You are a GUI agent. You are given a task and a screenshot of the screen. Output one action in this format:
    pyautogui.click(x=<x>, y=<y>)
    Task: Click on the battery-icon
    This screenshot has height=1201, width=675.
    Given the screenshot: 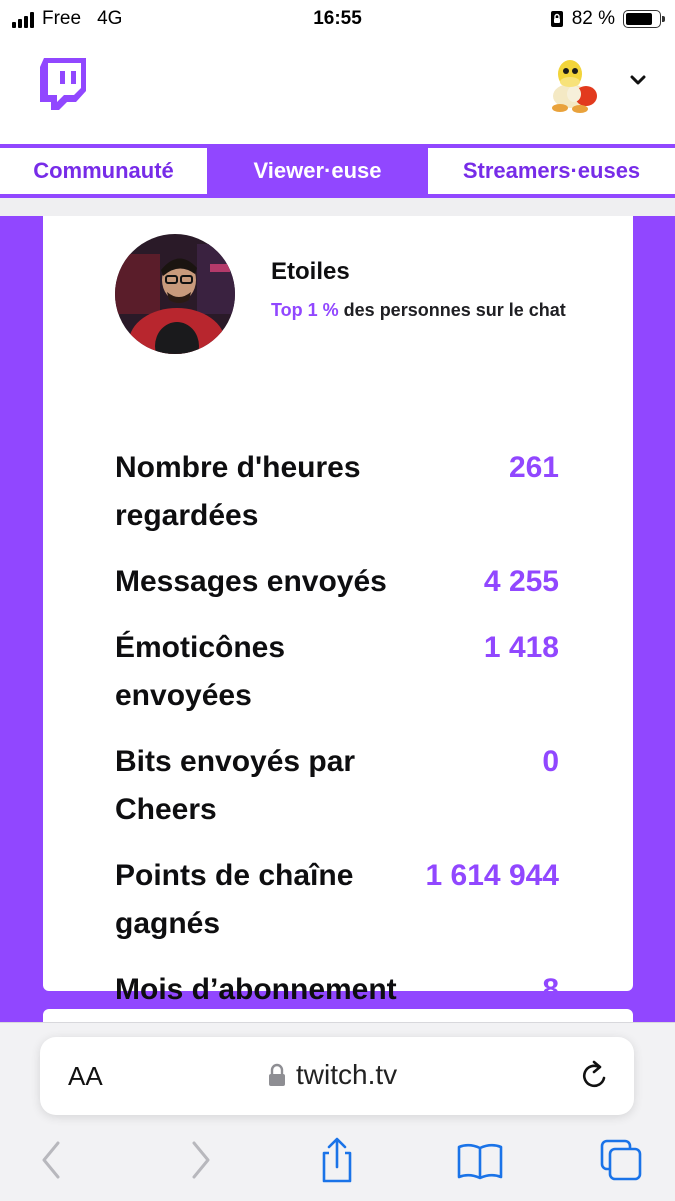 What is the action you would take?
    pyautogui.click(x=644, y=19)
    